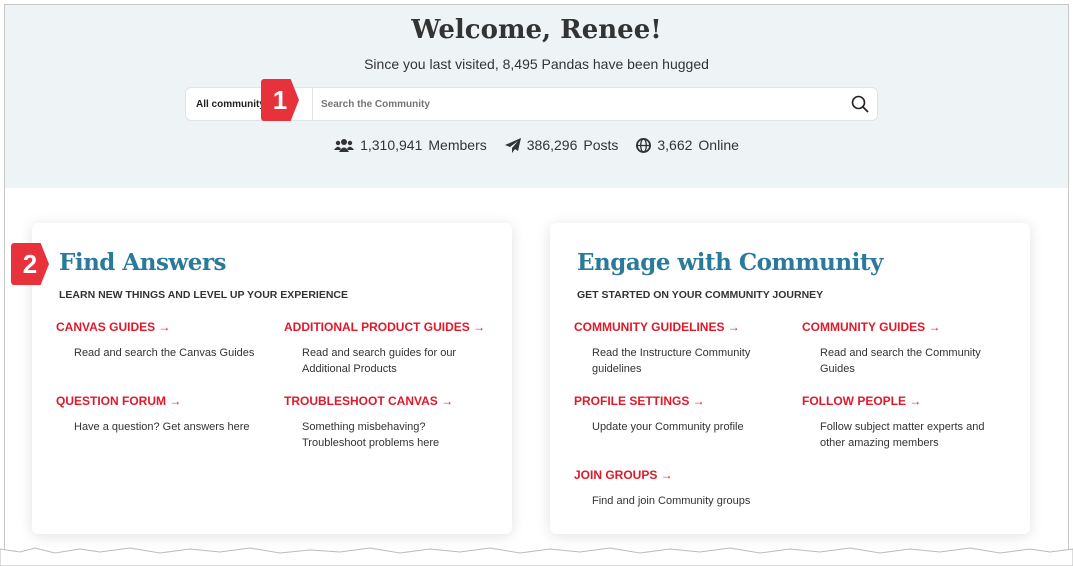 The width and height of the screenshot is (1073, 566). What do you see at coordinates (391, 145) in the screenshot?
I see `stat-members-value: 1,310,941` at bounding box center [391, 145].